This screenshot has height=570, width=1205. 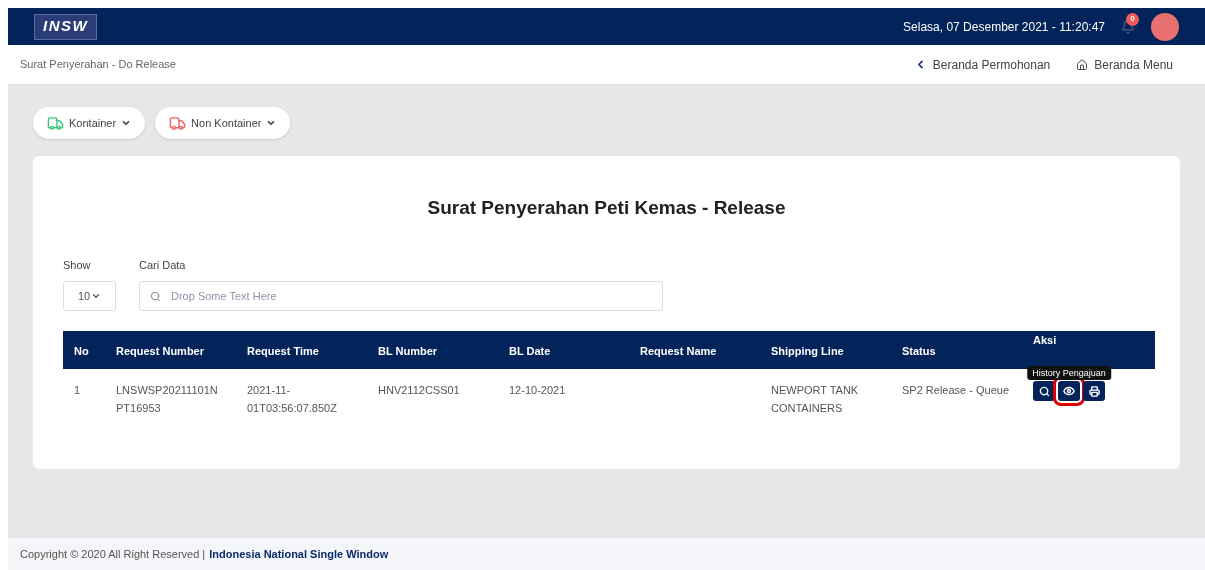 I want to click on card-title: Surat Penyerahan Peti Kemas - Release, so click(x=606, y=208).